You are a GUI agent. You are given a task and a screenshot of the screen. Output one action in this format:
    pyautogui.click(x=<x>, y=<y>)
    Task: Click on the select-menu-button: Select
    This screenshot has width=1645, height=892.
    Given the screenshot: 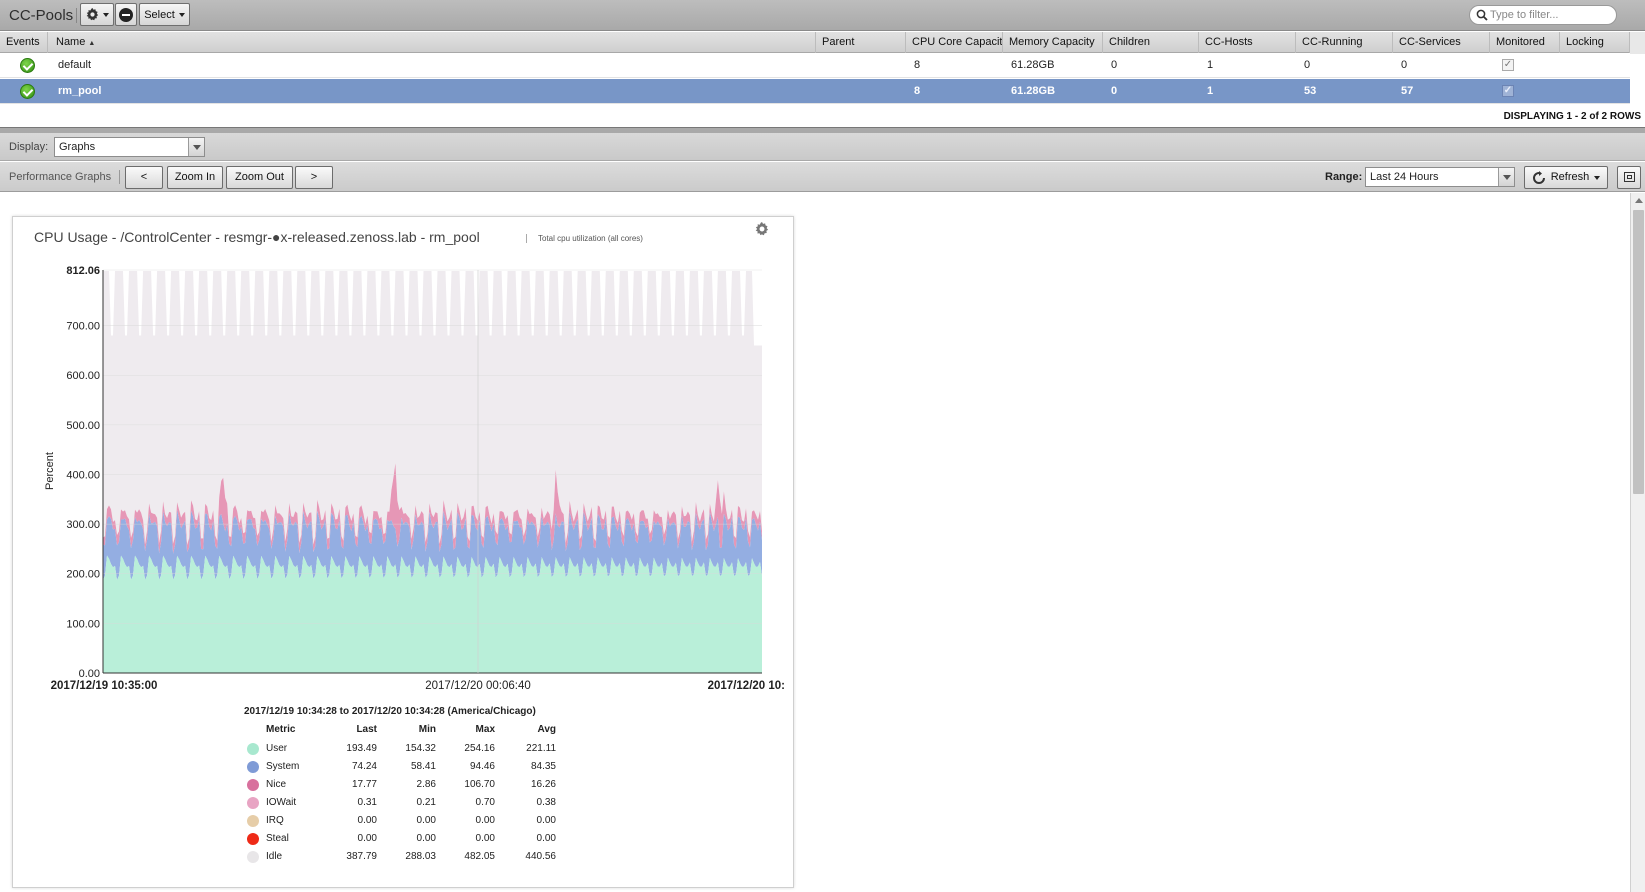 What is the action you would take?
    pyautogui.click(x=164, y=14)
    